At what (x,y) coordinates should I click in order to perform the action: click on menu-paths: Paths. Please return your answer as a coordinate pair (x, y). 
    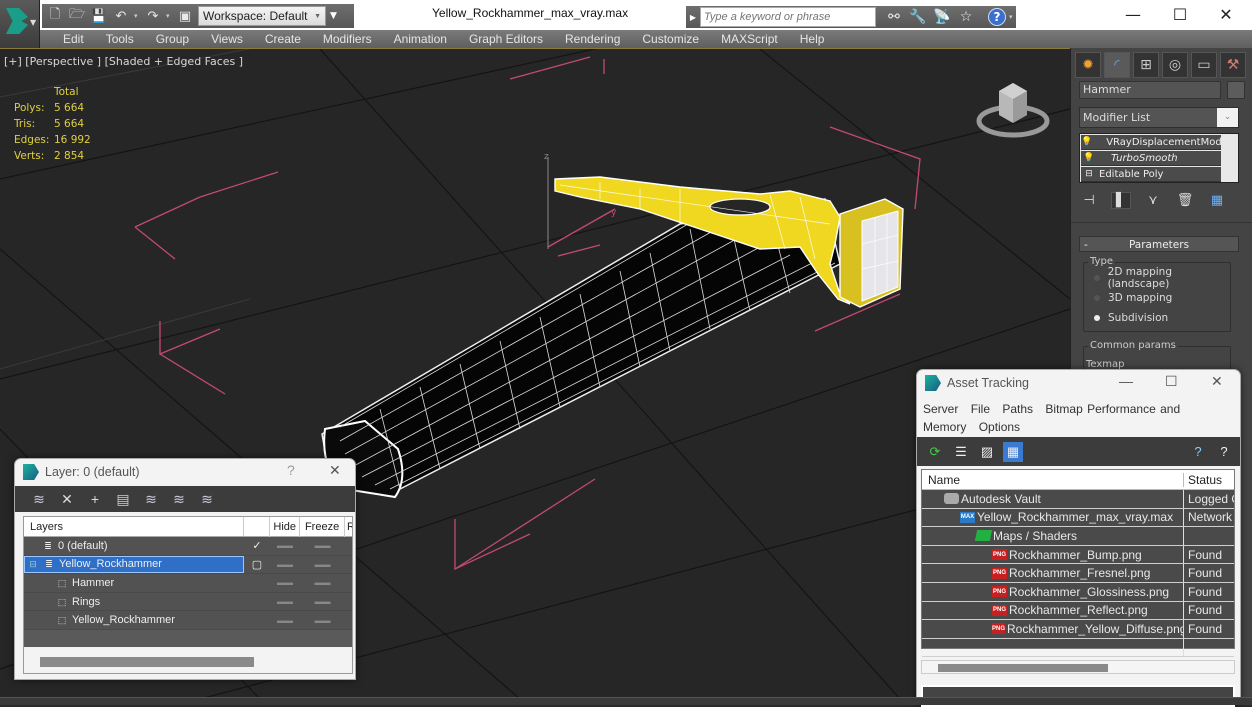
    Looking at the image, I should click on (1017, 409).